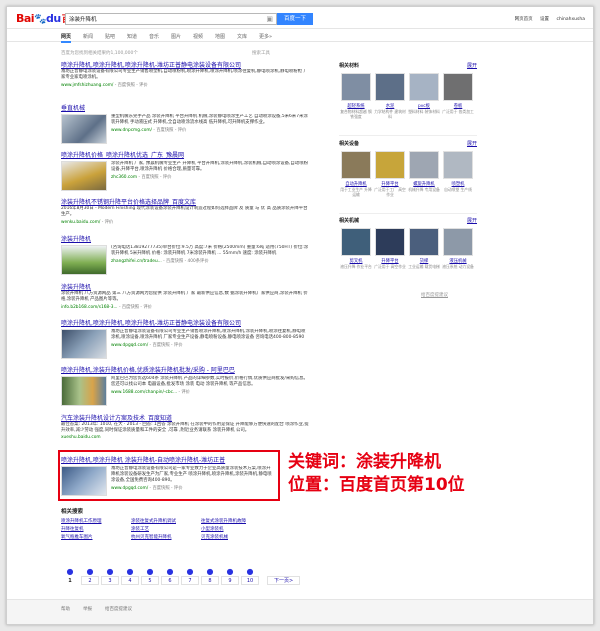 The height and width of the screenshot is (631, 600). I want to click on section-title: 相关机械, so click(349, 221).